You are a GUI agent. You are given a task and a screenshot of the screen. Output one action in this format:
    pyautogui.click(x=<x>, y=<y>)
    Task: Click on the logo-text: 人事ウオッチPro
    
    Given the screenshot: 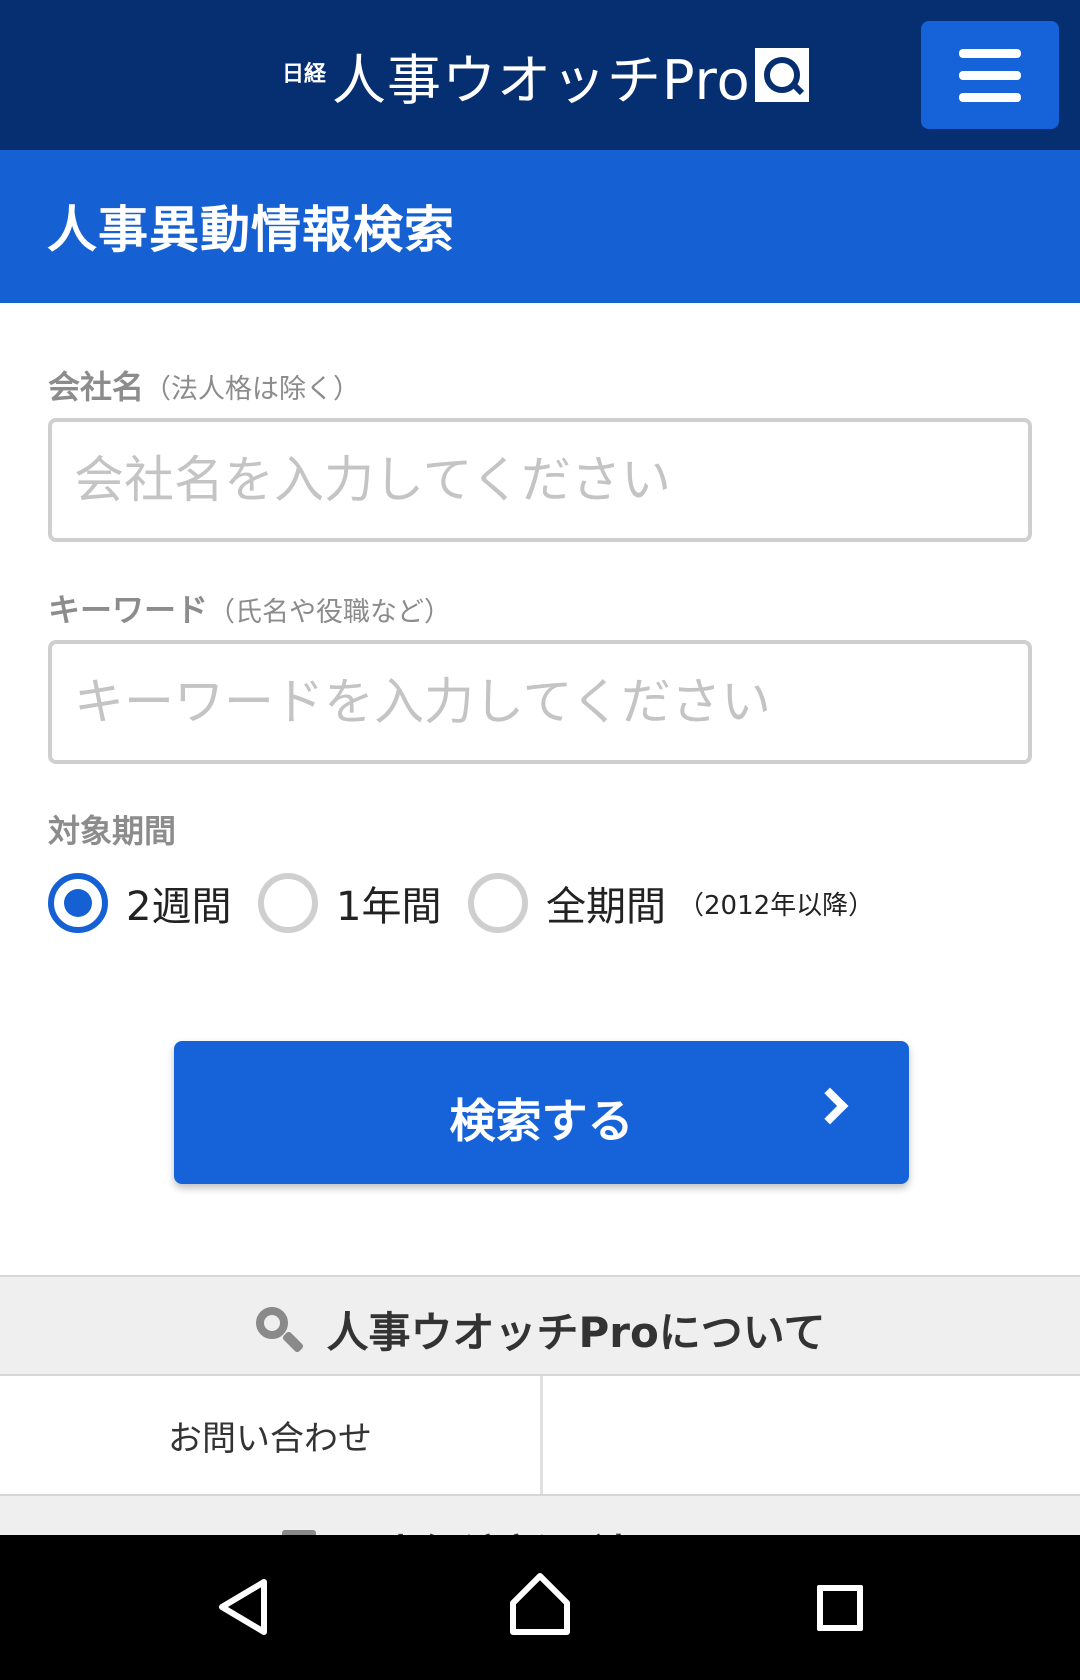 What is the action you would take?
    pyautogui.click(x=541, y=80)
    